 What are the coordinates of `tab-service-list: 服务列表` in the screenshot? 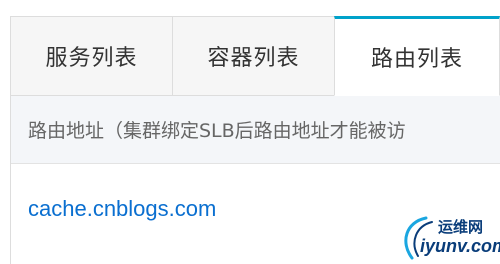 It's located at (91, 56).